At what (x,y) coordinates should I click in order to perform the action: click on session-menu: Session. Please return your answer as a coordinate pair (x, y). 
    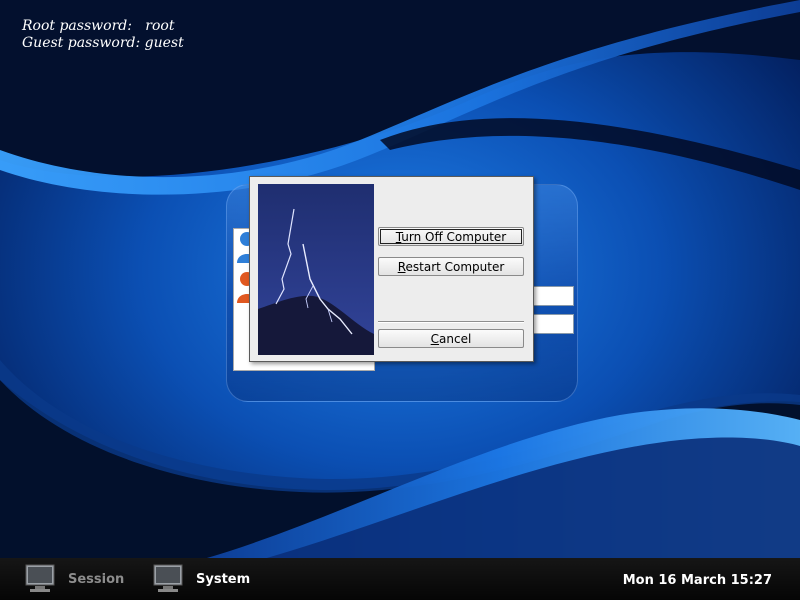
    Looking at the image, I should click on (73, 579).